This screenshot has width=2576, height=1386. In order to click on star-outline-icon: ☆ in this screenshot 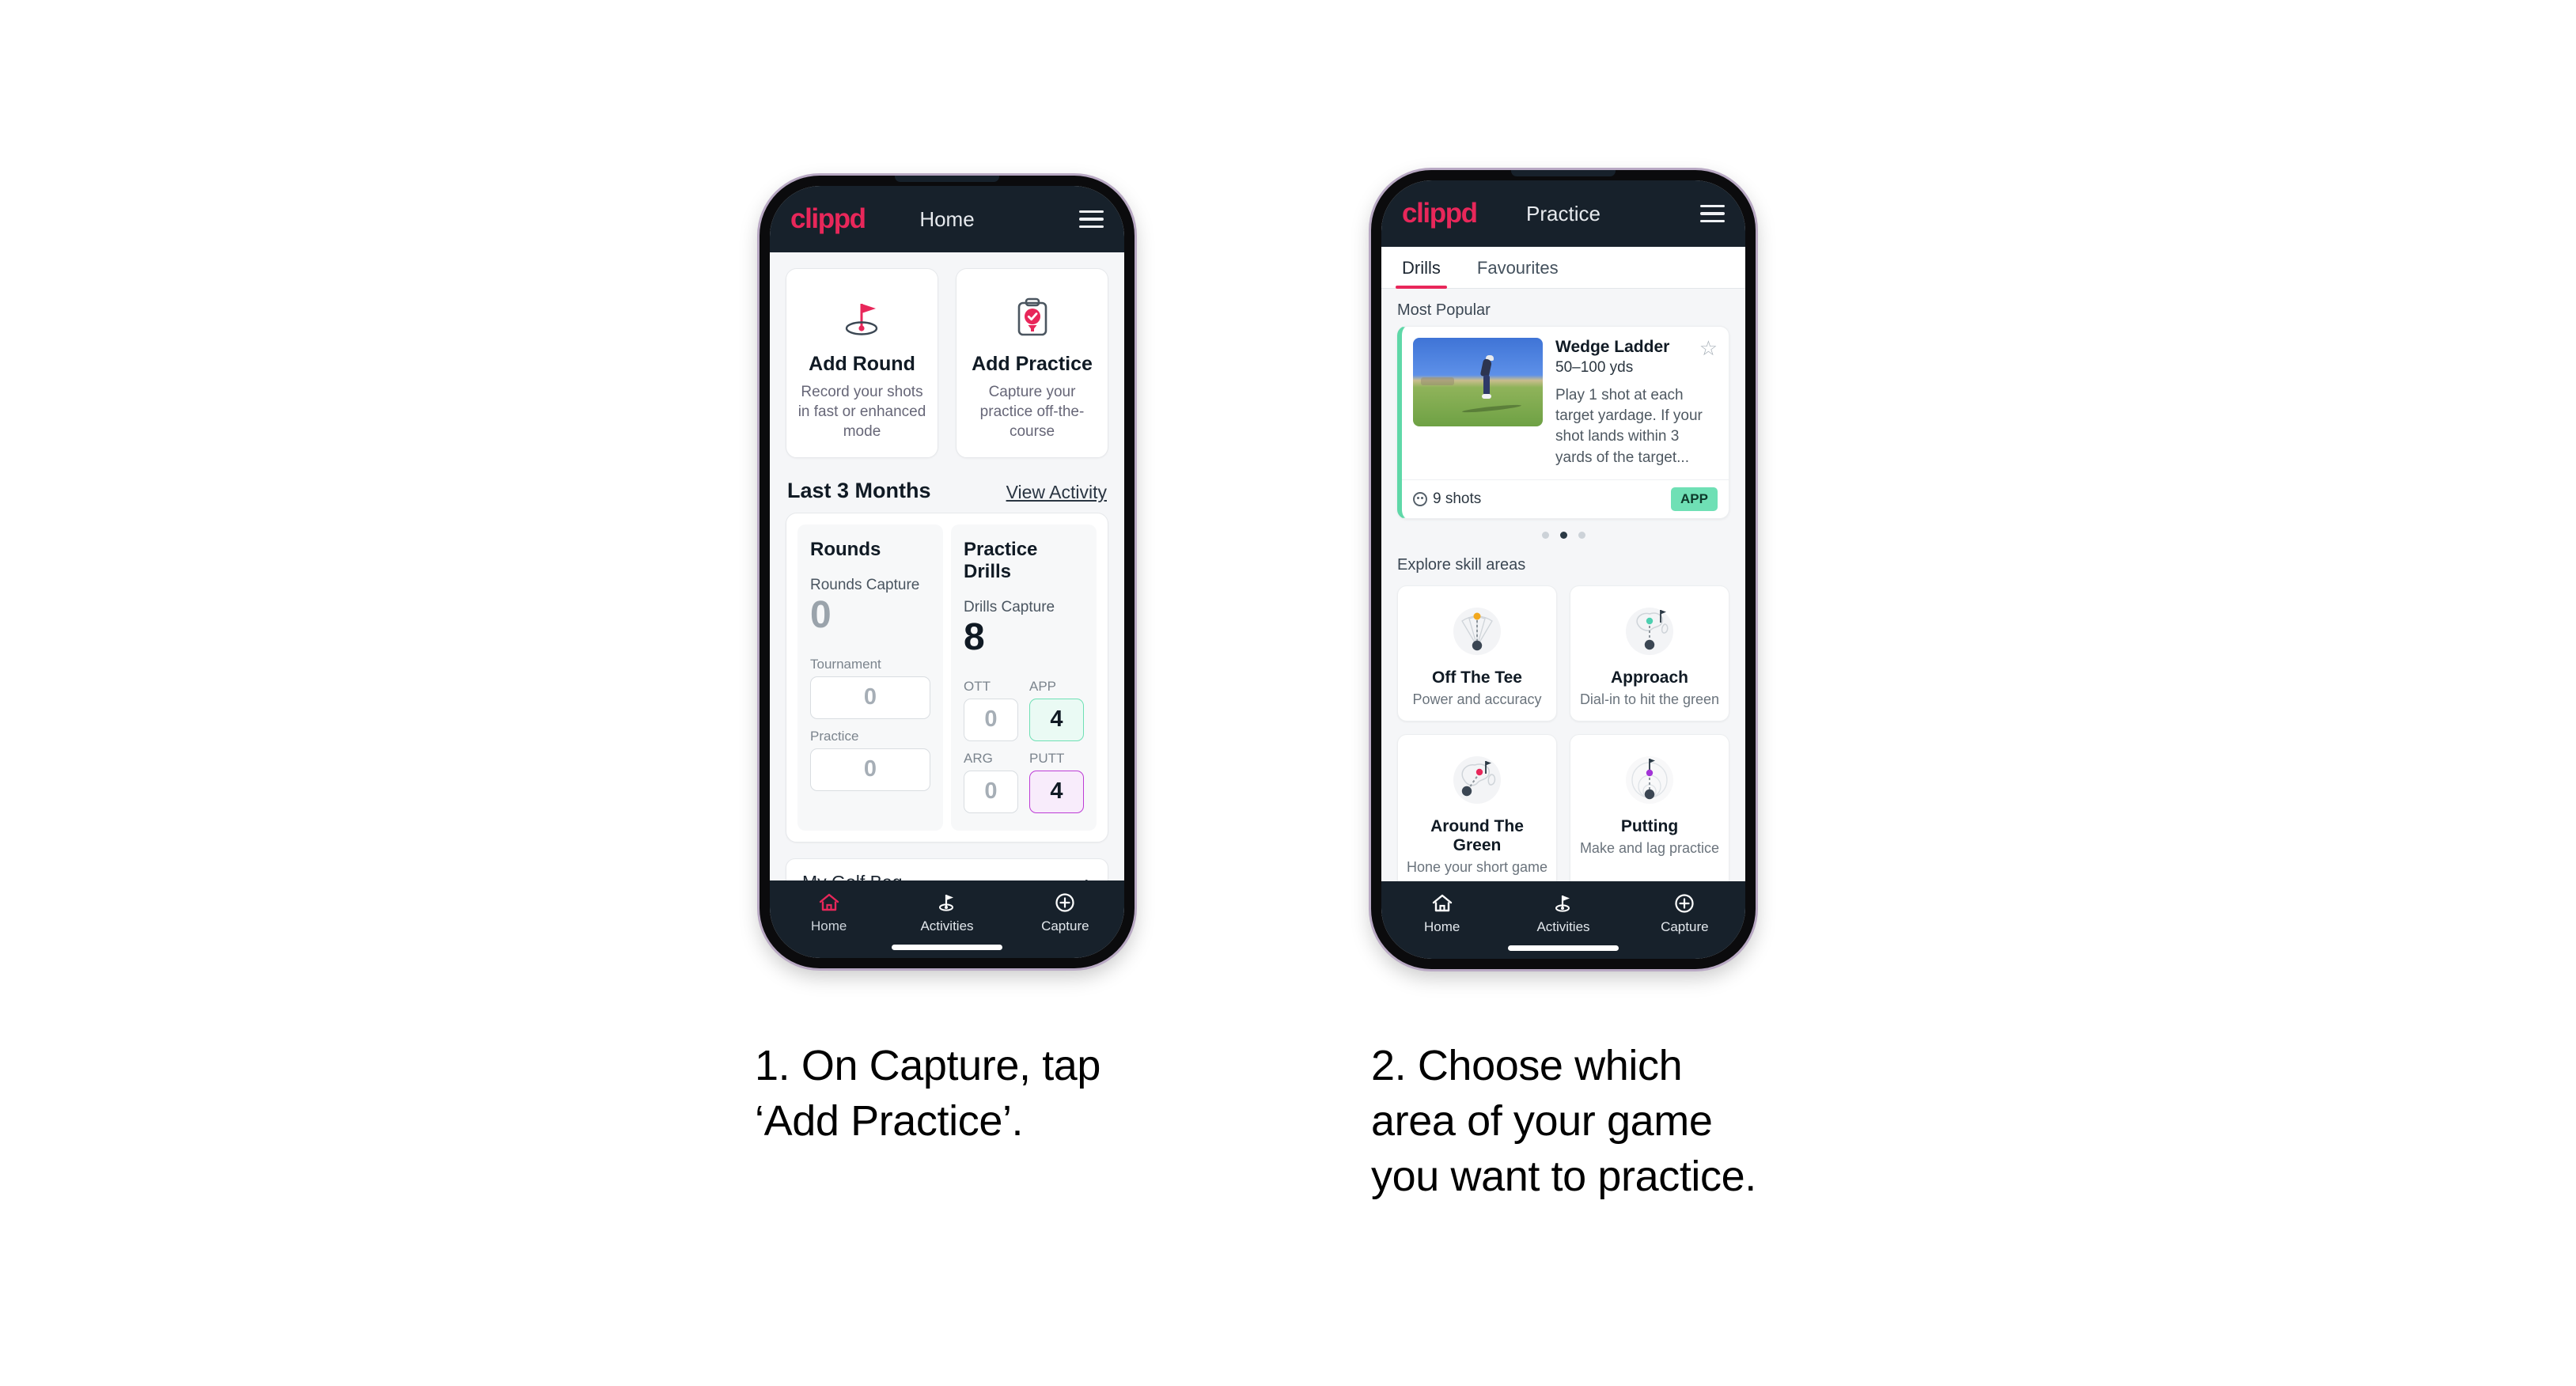, I will do `click(1708, 348)`.